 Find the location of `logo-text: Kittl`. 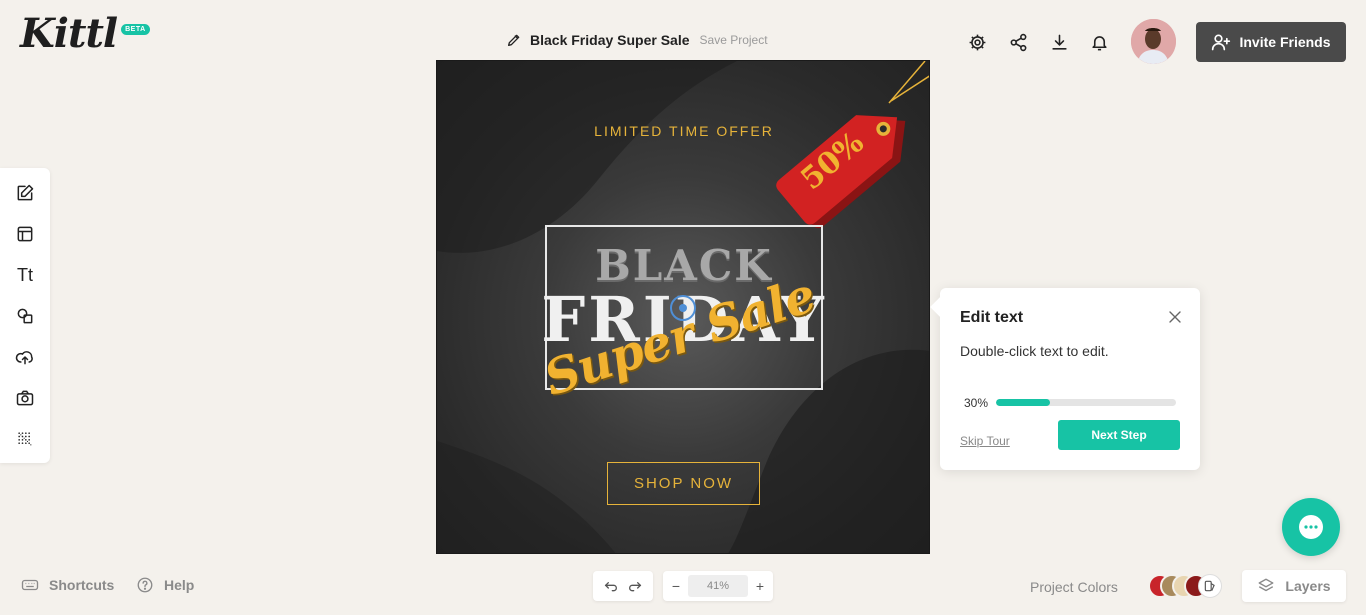

logo-text: Kittl is located at coordinates (69, 33).